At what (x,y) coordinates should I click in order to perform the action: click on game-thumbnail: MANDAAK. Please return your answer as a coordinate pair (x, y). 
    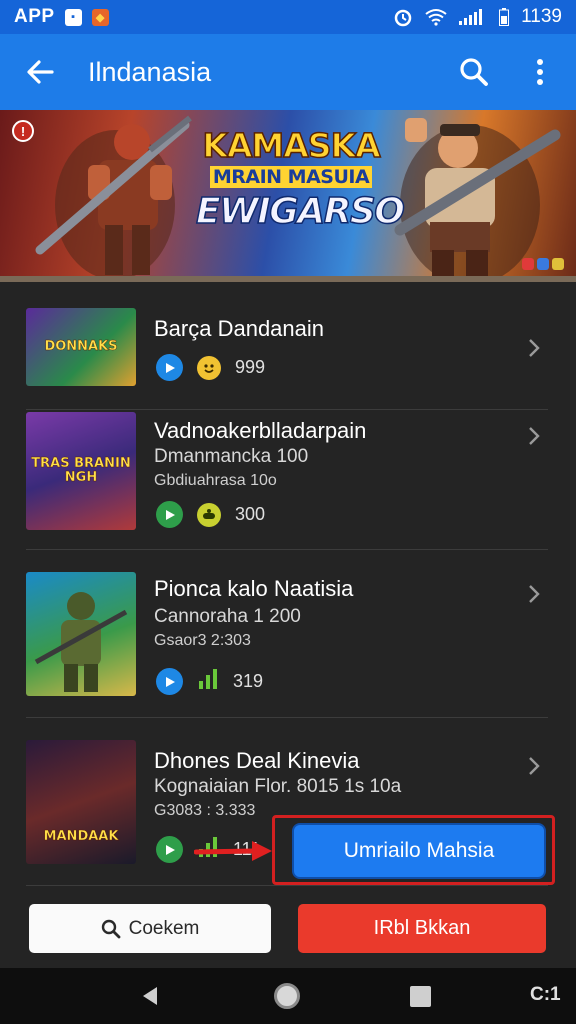
    Looking at the image, I should click on (81, 802).